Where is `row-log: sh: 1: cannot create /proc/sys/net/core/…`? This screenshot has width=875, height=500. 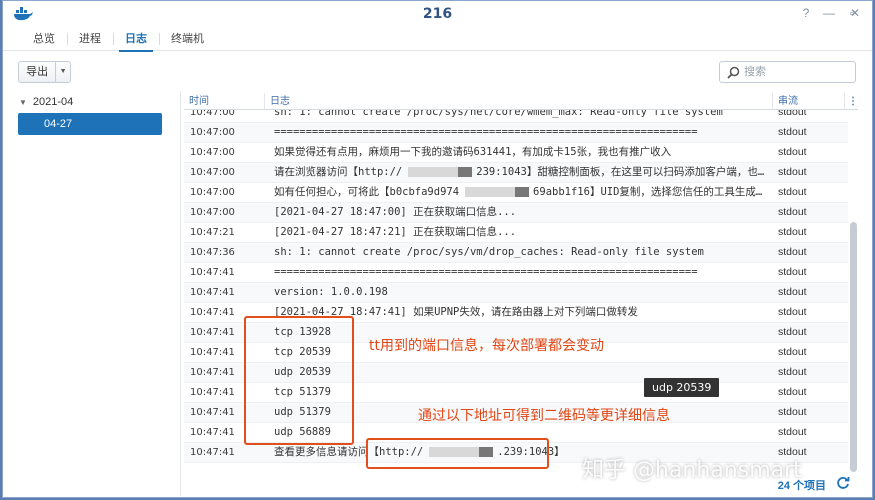 row-log: sh: 1: cannot create /proc/sys/net/core/… is located at coordinates (519, 116).